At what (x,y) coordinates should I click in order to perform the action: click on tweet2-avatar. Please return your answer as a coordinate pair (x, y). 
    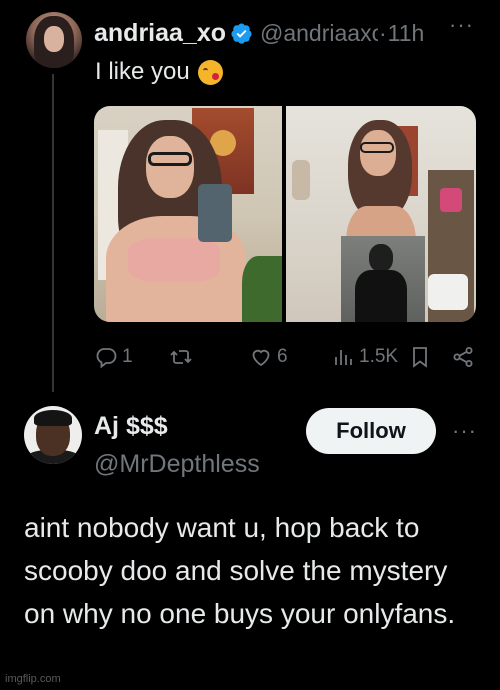
    Looking at the image, I should click on (53, 435).